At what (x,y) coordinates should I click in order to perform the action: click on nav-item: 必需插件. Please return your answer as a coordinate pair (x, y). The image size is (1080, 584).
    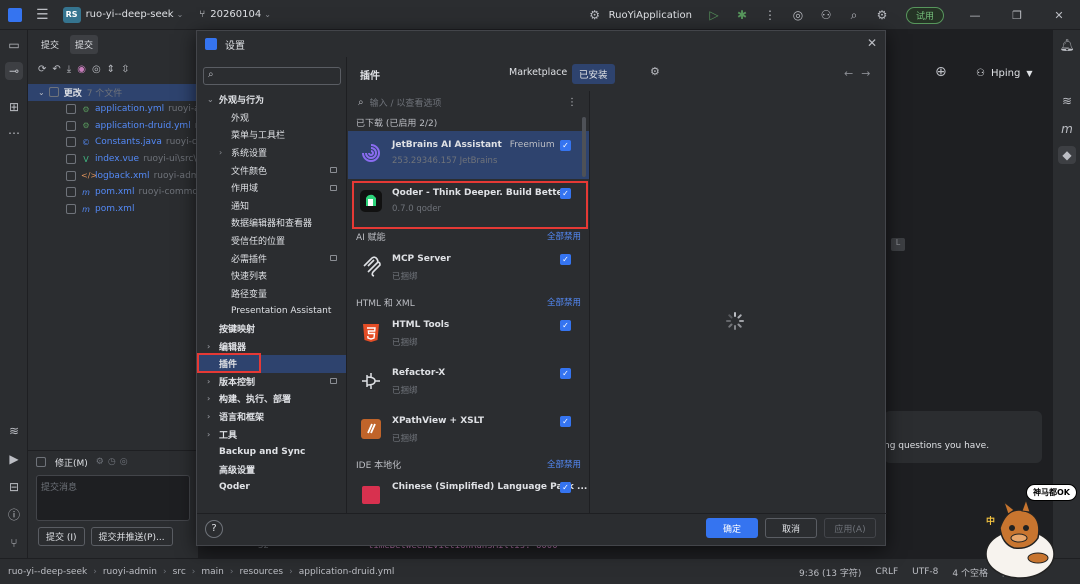
    Looking at the image, I should click on (271, 258).